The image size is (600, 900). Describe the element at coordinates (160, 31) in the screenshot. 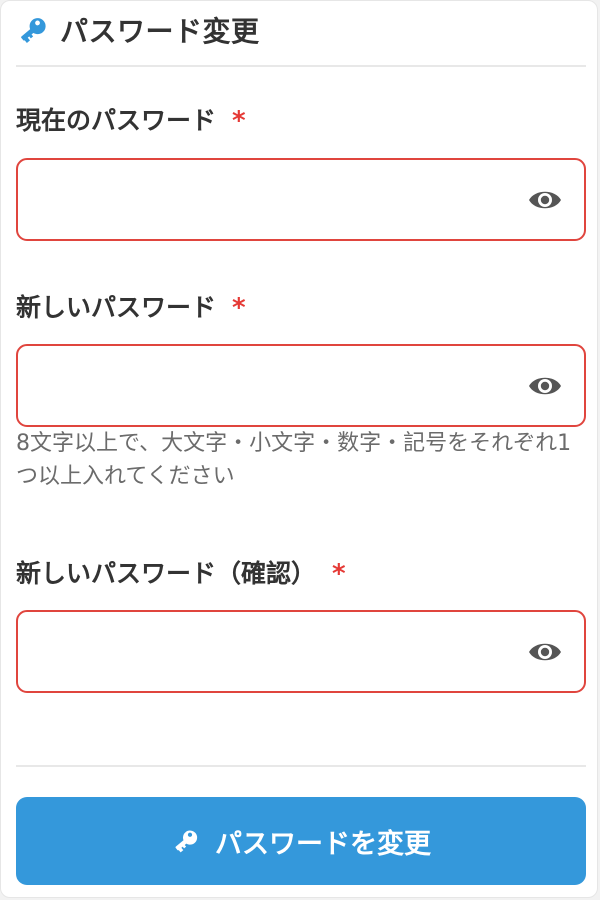

I see `page-title: パスワード変更` at that location.